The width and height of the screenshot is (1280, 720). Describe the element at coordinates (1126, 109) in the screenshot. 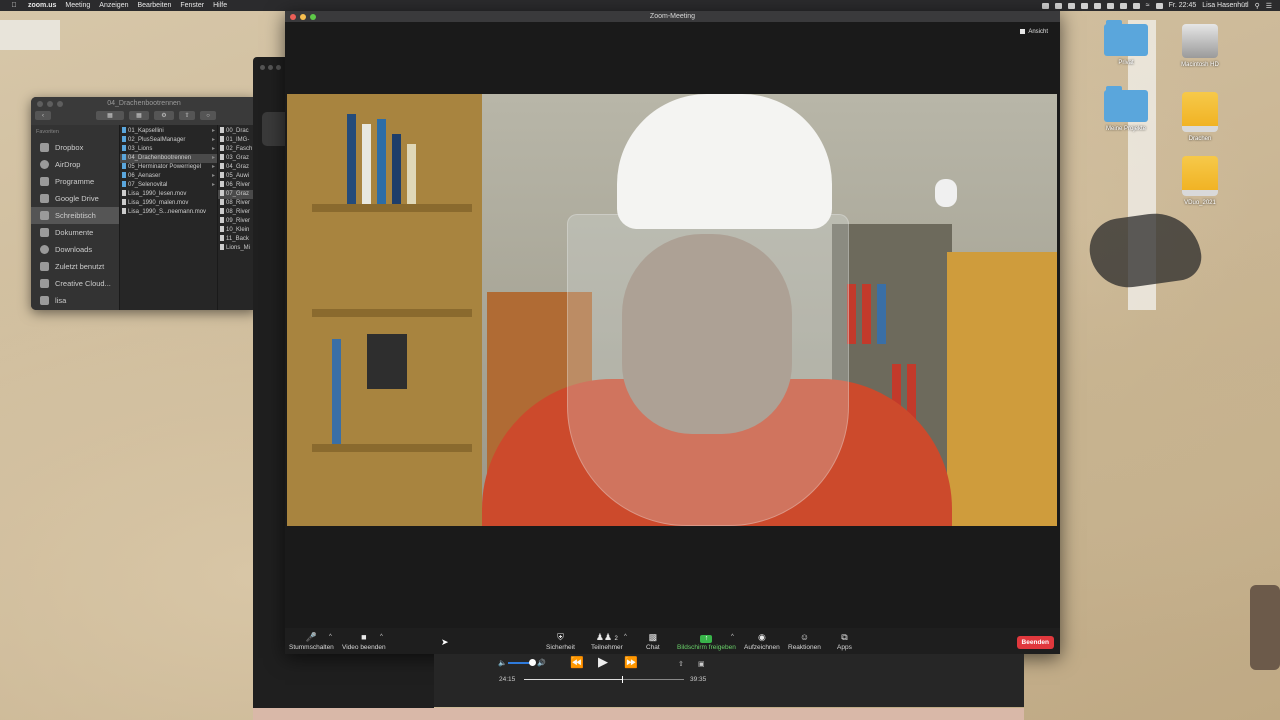

I see `desktop-folder-meine-projekte: Meine Projekte` at that location.